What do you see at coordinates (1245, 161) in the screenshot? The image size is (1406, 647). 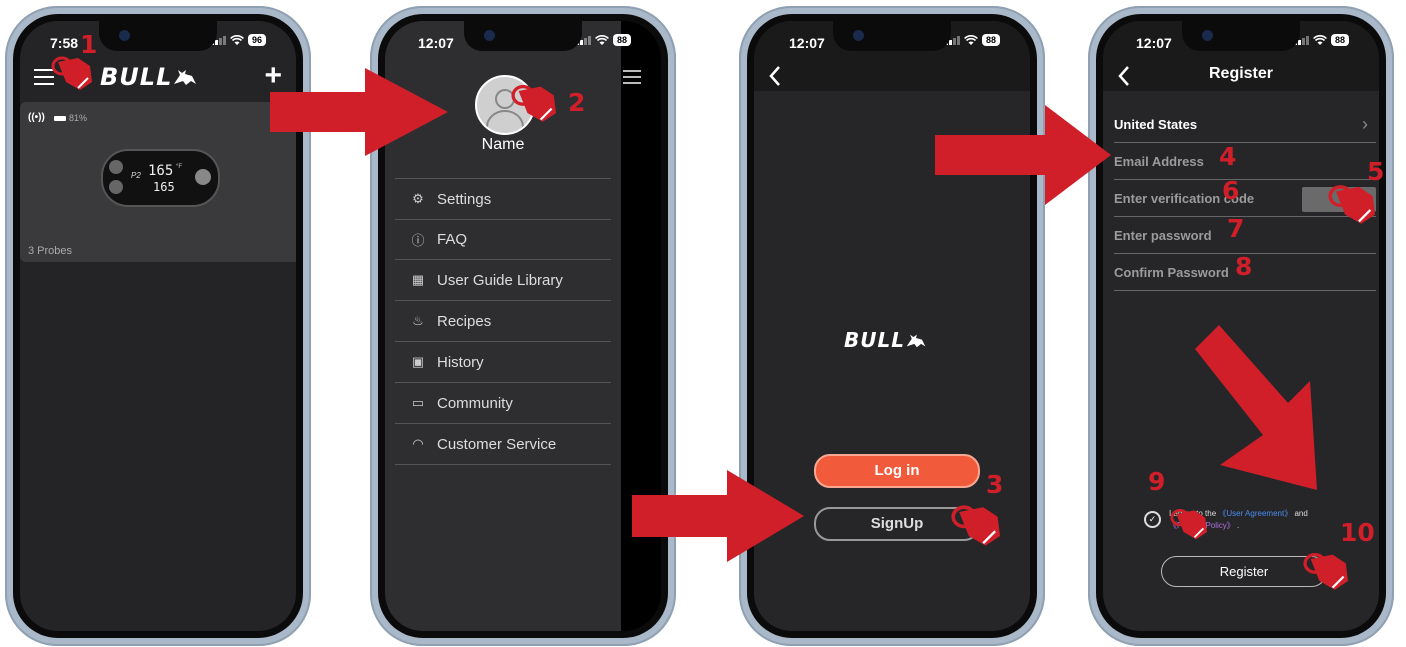 I see `email-field: Email Address` at bounding box center [1245, 161].